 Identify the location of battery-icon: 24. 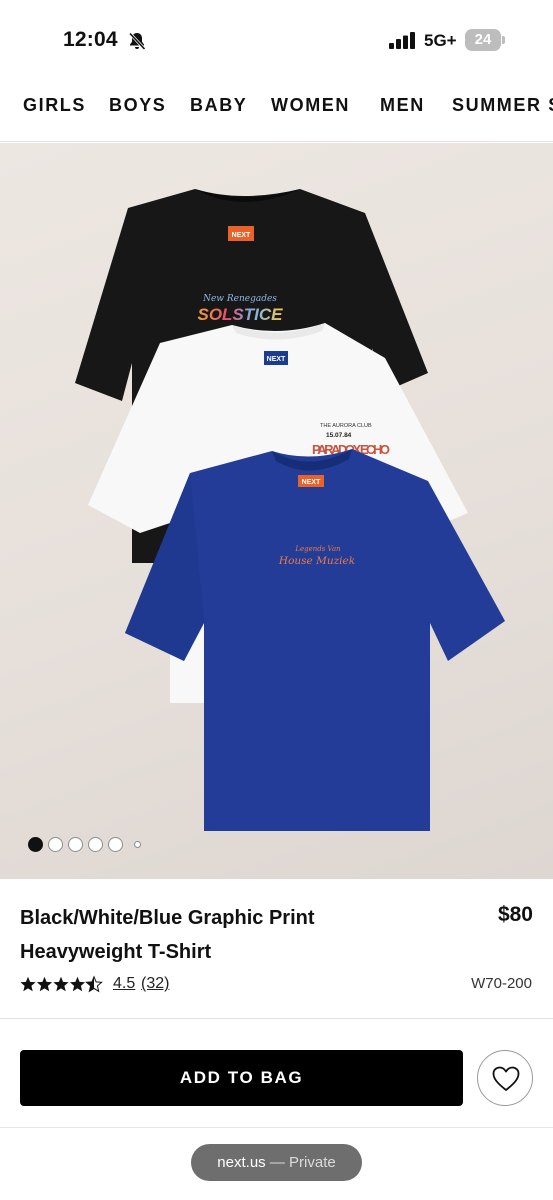
(485, 40).